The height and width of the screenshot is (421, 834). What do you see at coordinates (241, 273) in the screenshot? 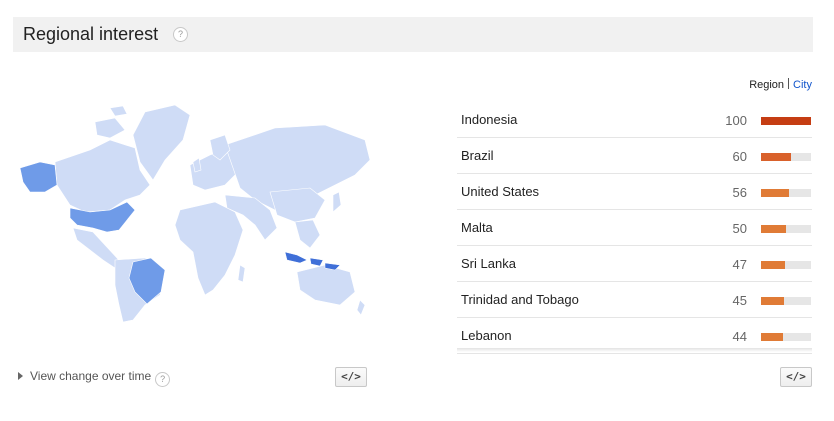
I see `madagascar-shape` at bounding box center [241, 273].